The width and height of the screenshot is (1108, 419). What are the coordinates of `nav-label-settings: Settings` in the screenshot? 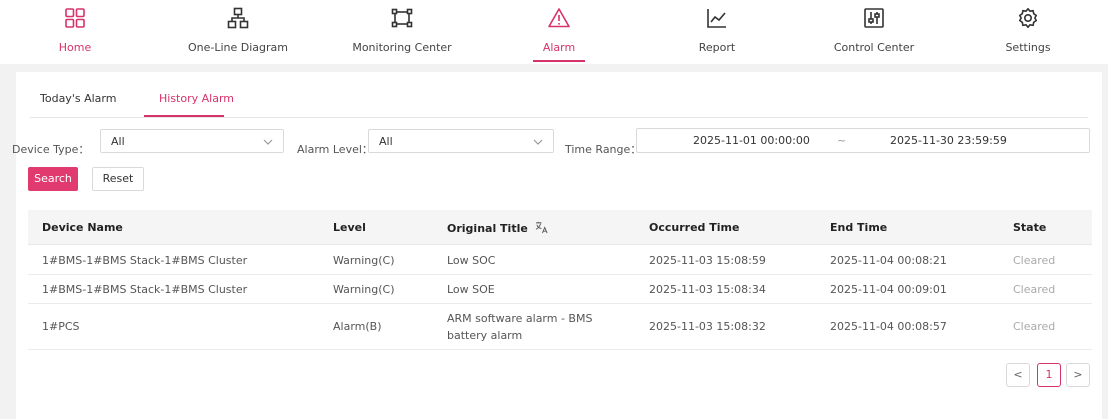 It's located at (1028, 47).